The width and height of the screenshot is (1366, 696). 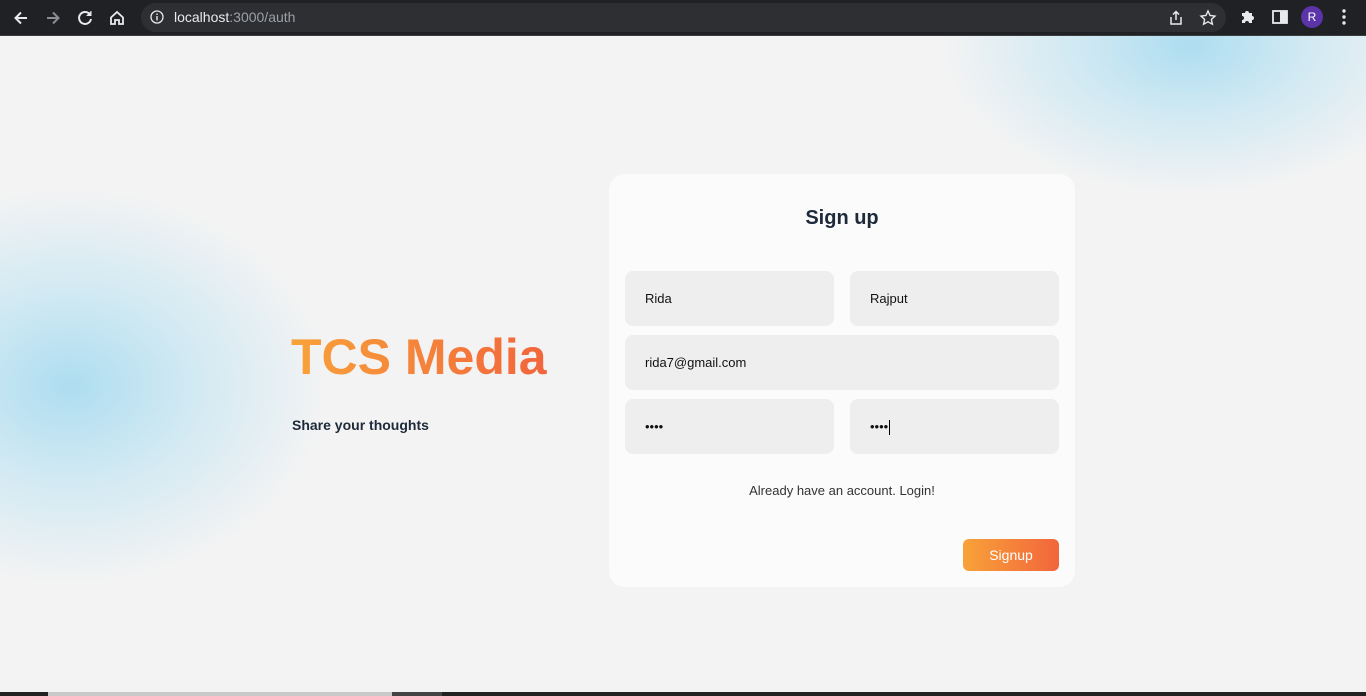 I want to click on star-icon, so click(x=1208, y=18).